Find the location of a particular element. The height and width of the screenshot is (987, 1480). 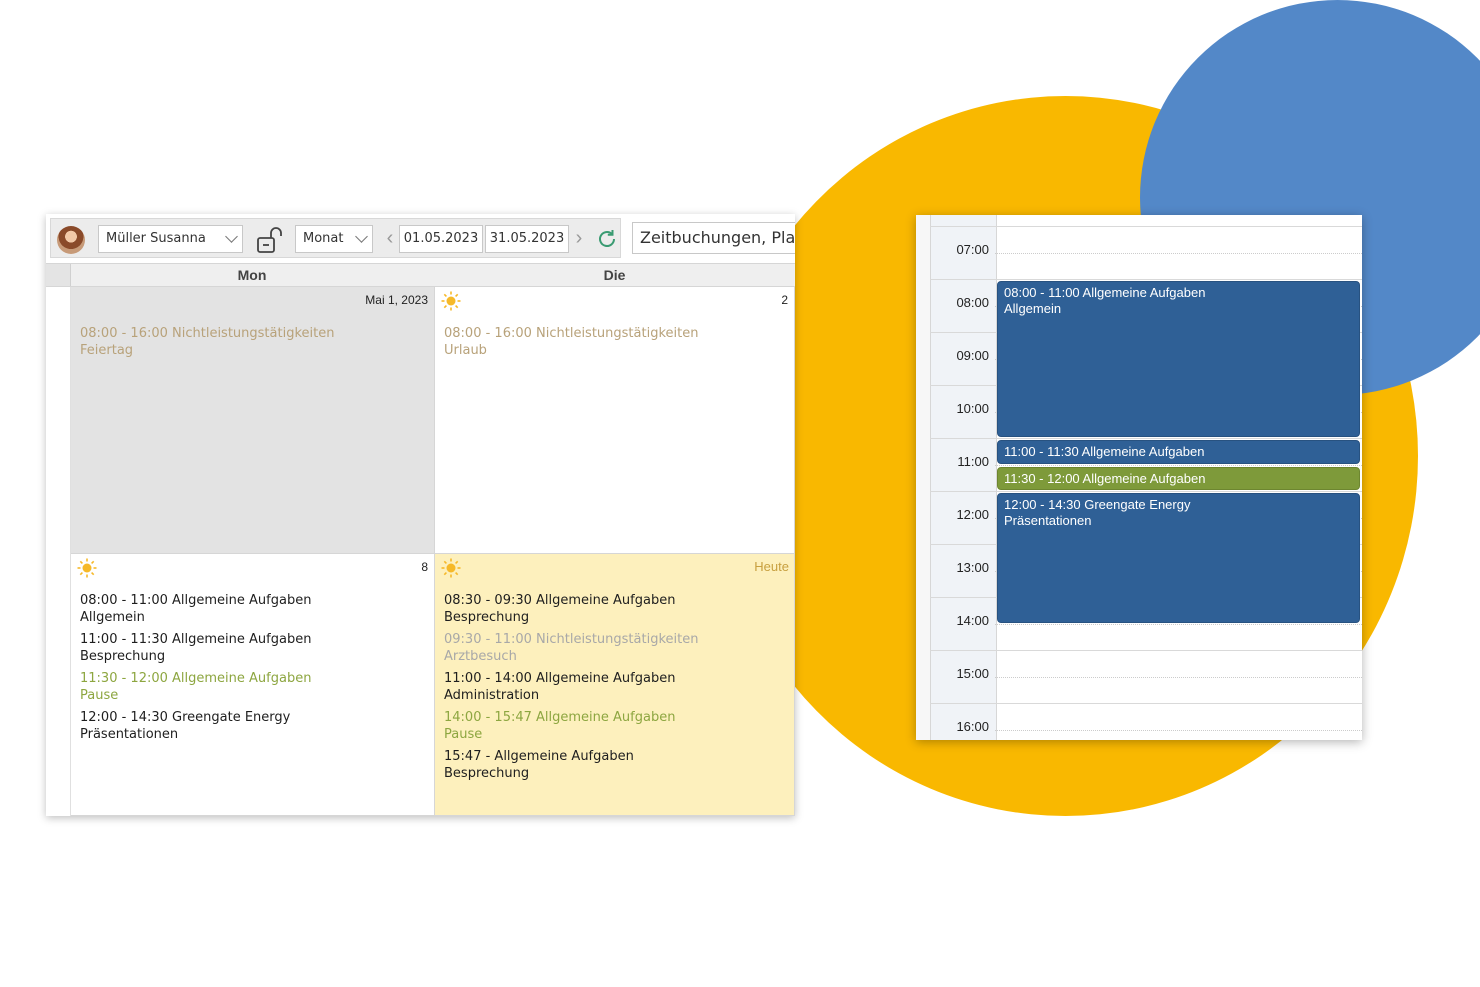

hour-label: 10:00 is located at coordinates (972, 408).